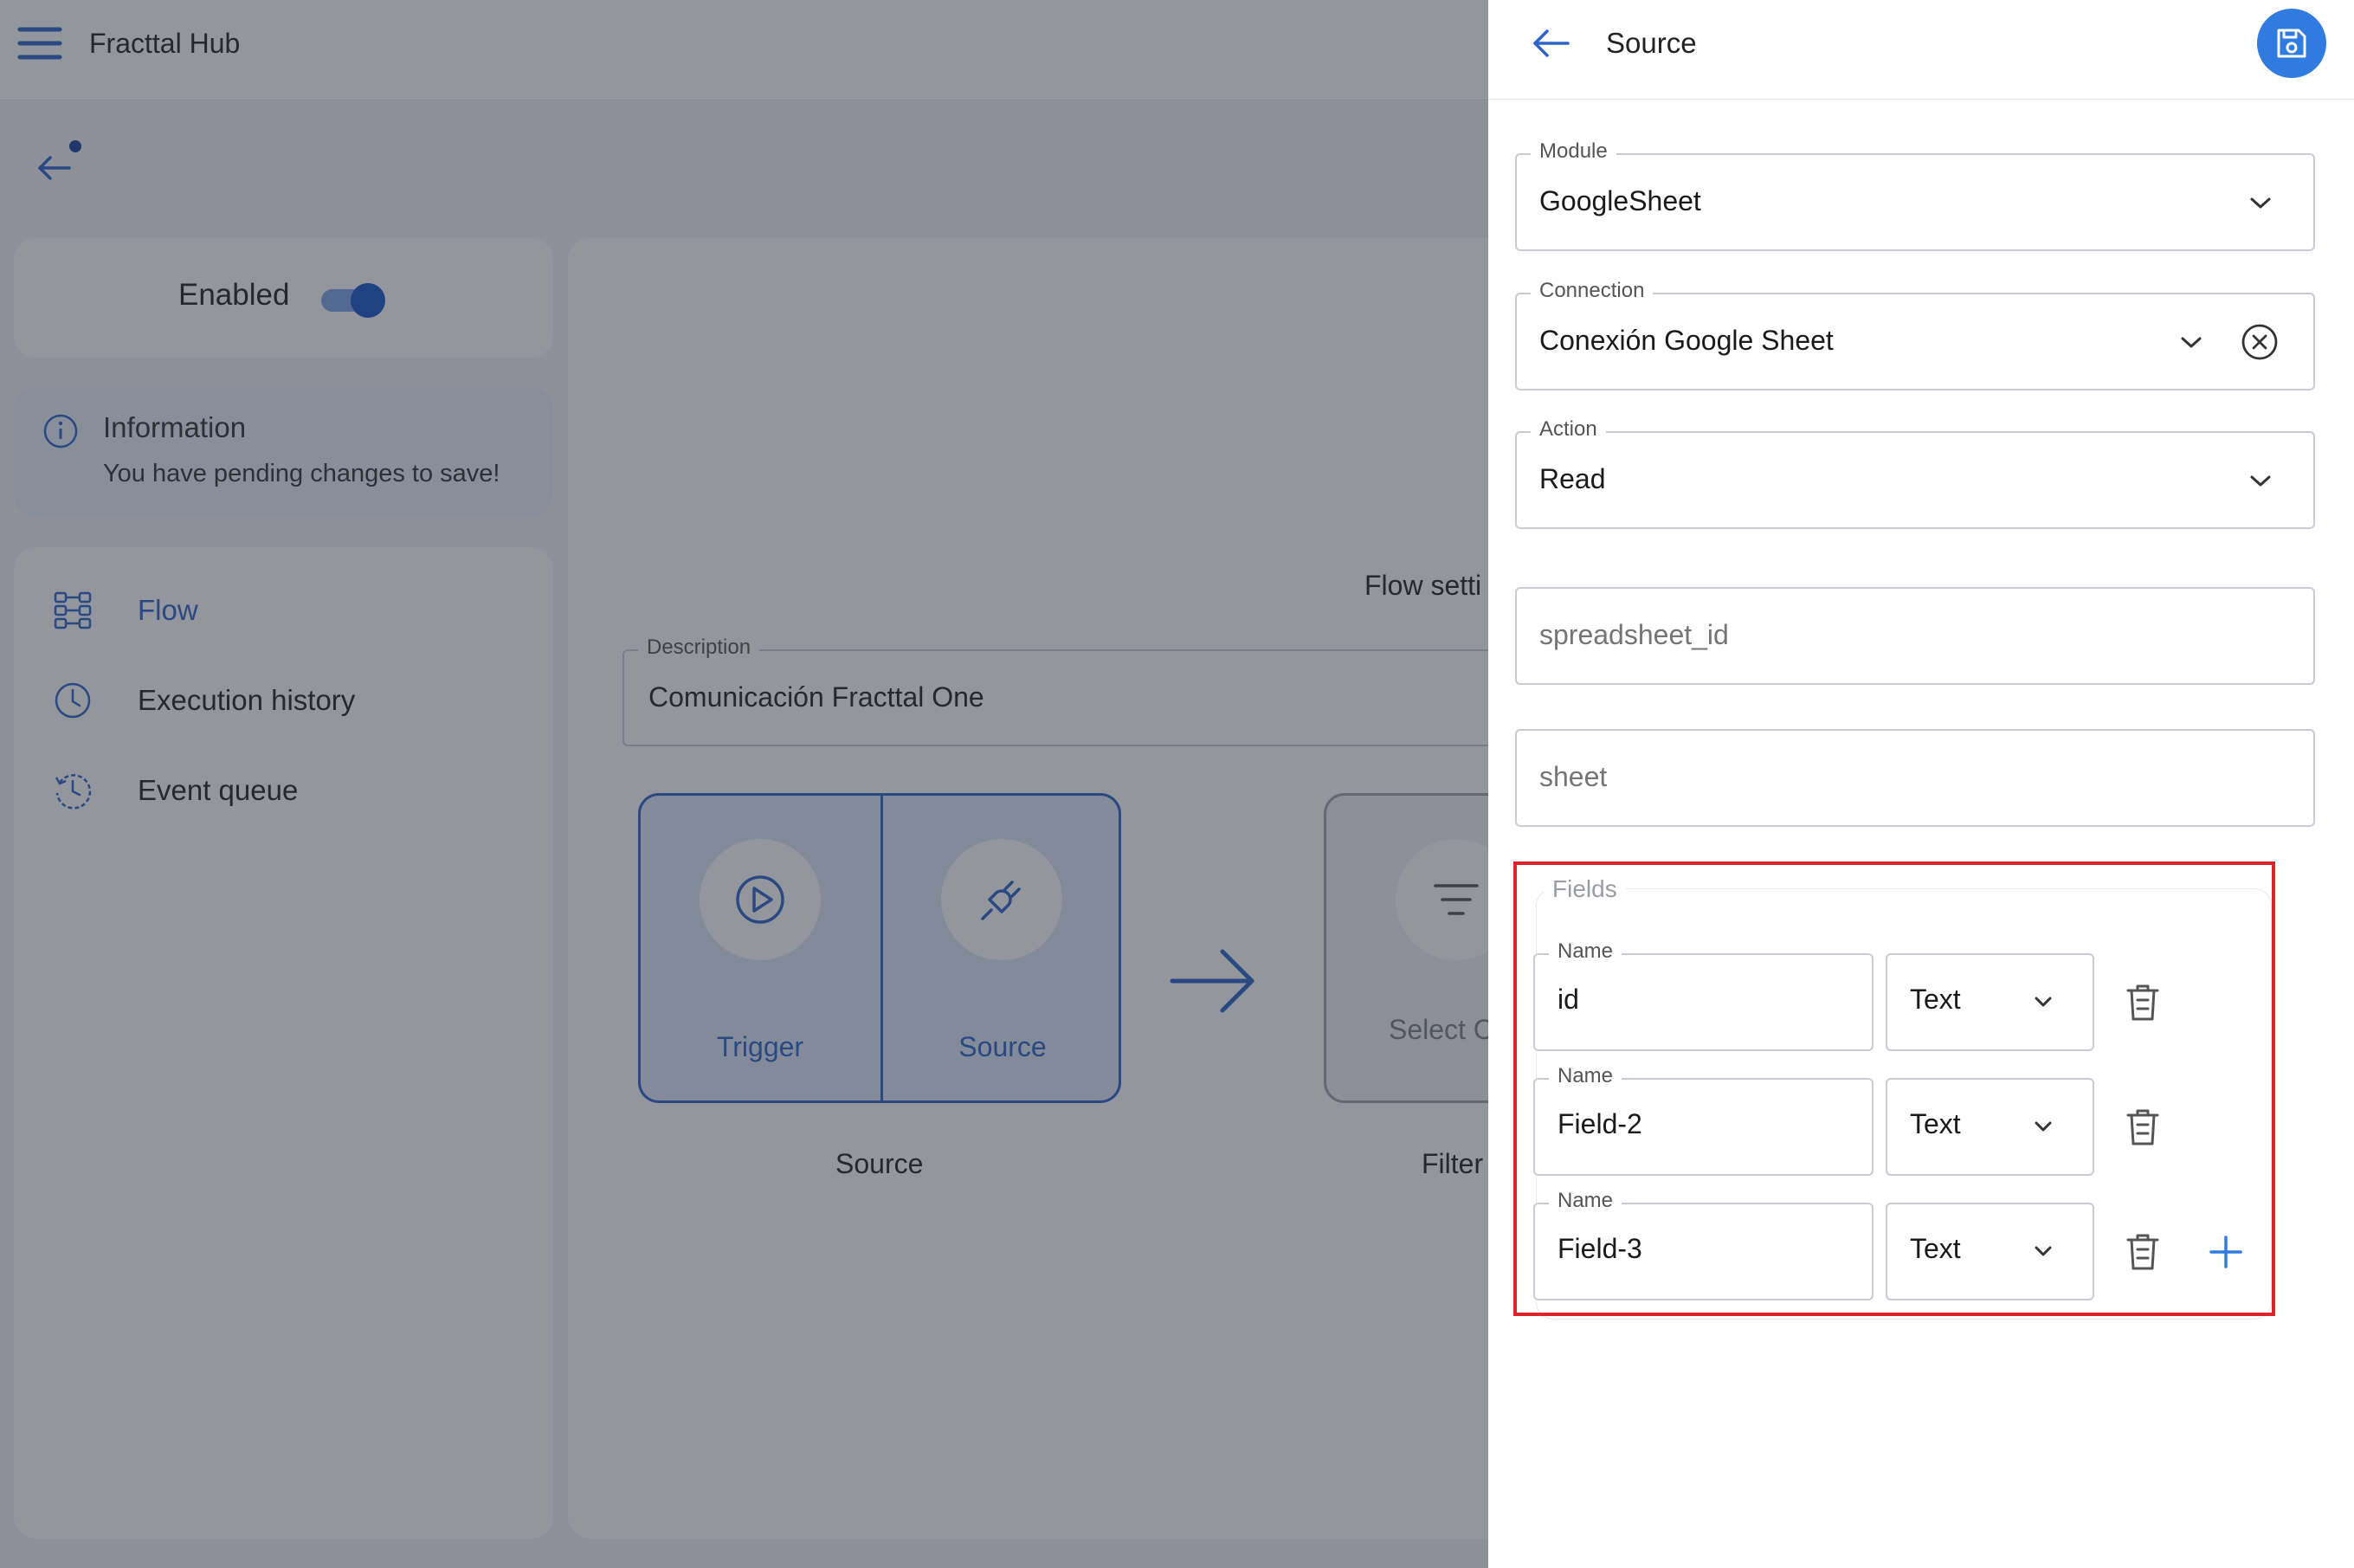  Describe the element at coordinates (1915, 636) in the screenshot. I see `spreadsheet-id-input: spreadsheet_id` at that location.